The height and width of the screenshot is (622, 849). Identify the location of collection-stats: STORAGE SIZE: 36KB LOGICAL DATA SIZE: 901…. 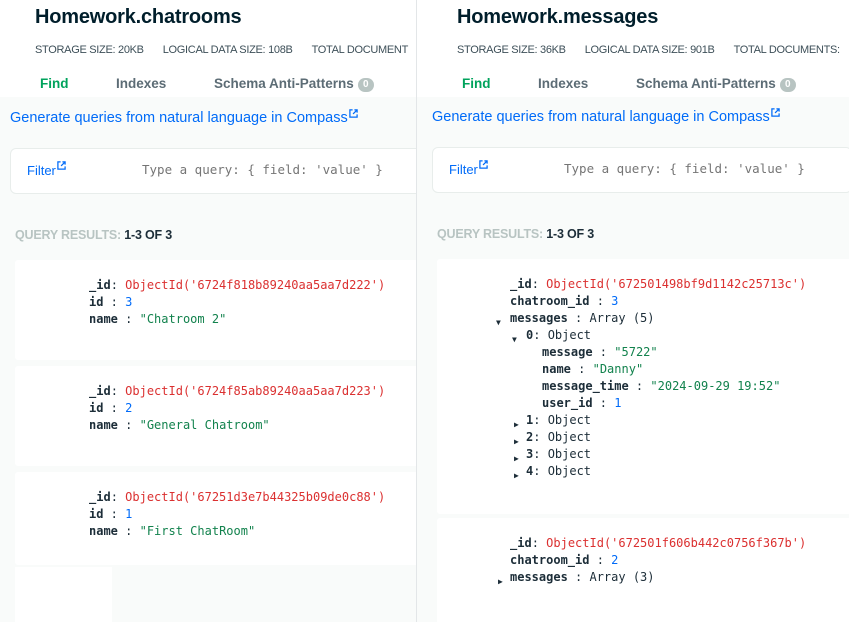
(653, 50).